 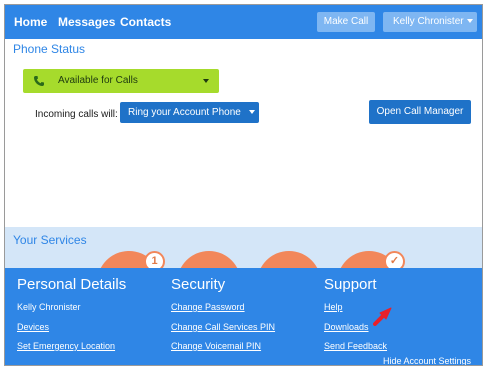 What do you see at coordinates (66, 346) in the screenshot?
I see `set-emergency-location-link: Set Emergency Location` at bounding box center [66, 346].